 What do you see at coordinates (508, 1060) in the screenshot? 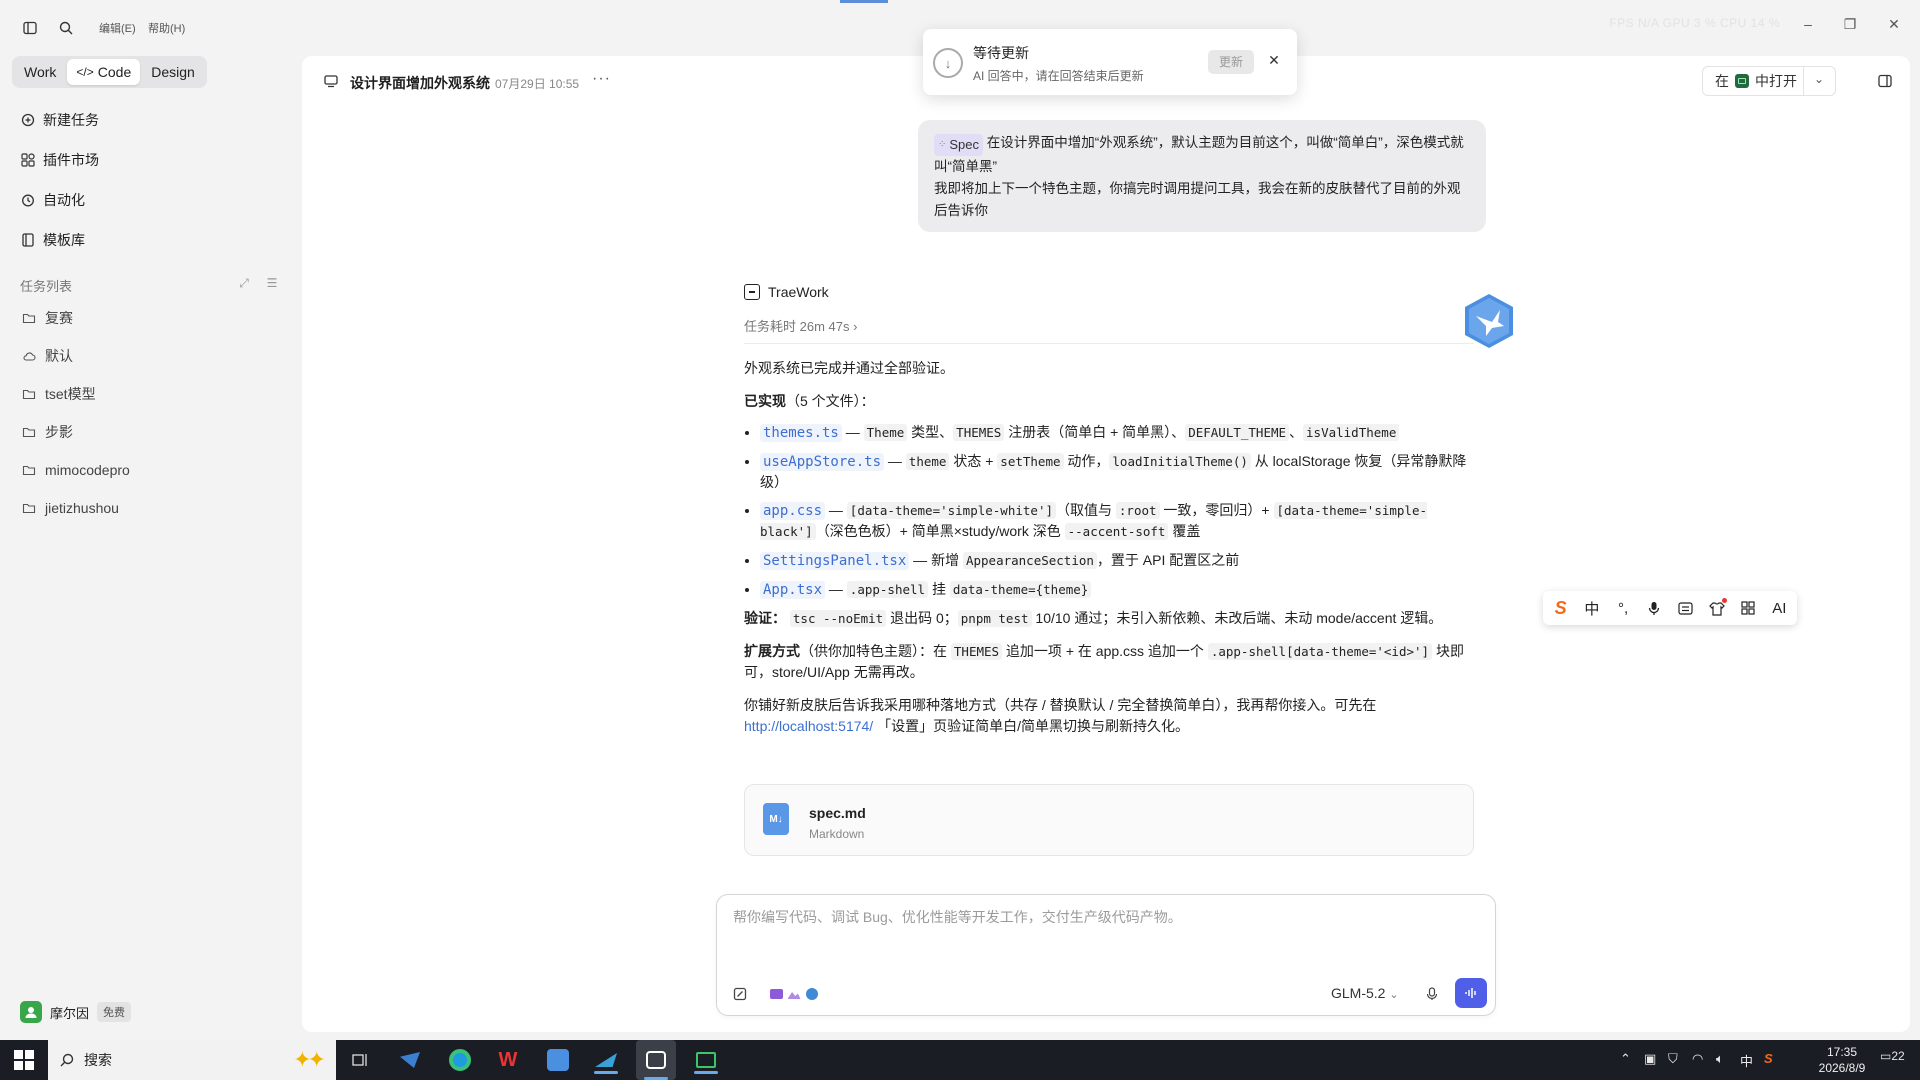
I see `wps-office-icon: W` at bounding box center [508, 1060].